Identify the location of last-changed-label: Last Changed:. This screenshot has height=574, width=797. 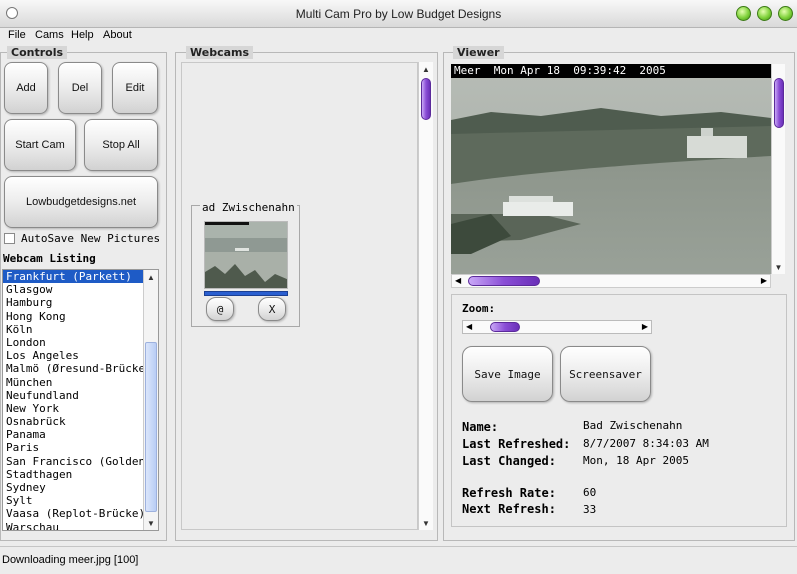
(509, 461).